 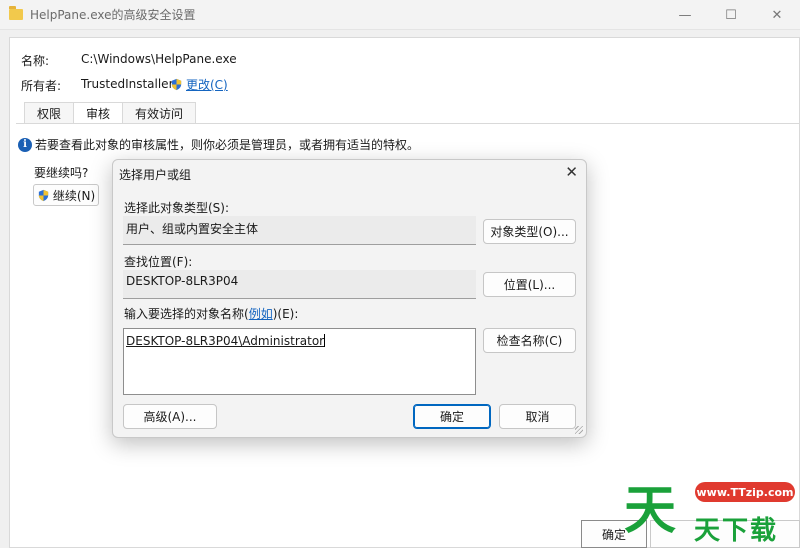 What do you see at coordinates (61, 173) in the screenshot?
I see `continue-question: 要继续吗?` at bounding box center [61, 173].